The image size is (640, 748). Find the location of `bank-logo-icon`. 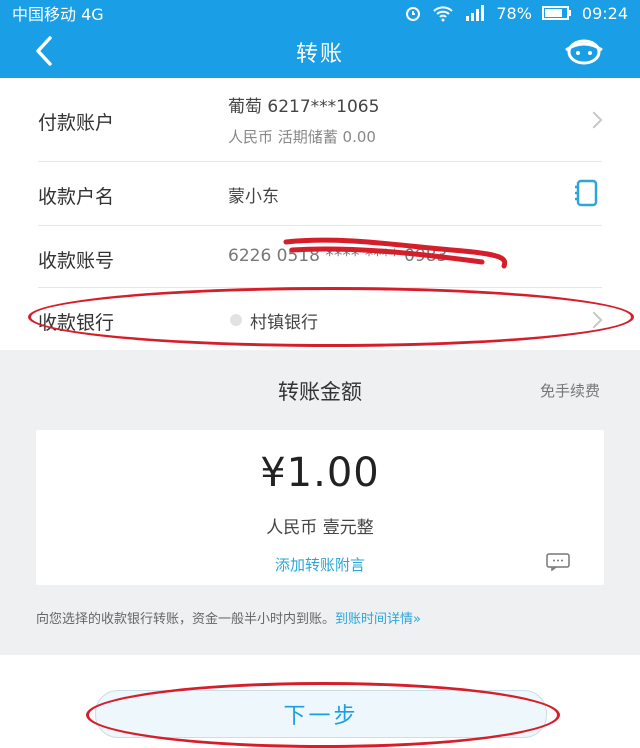

bank-logo-icon is located at coordinates (236, 320).